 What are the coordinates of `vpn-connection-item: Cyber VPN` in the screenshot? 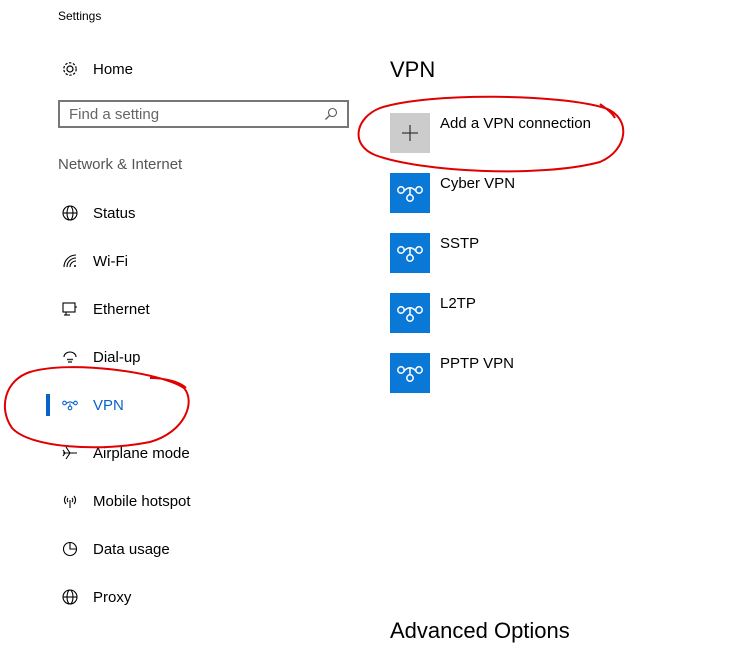 It's located at (452, 193).